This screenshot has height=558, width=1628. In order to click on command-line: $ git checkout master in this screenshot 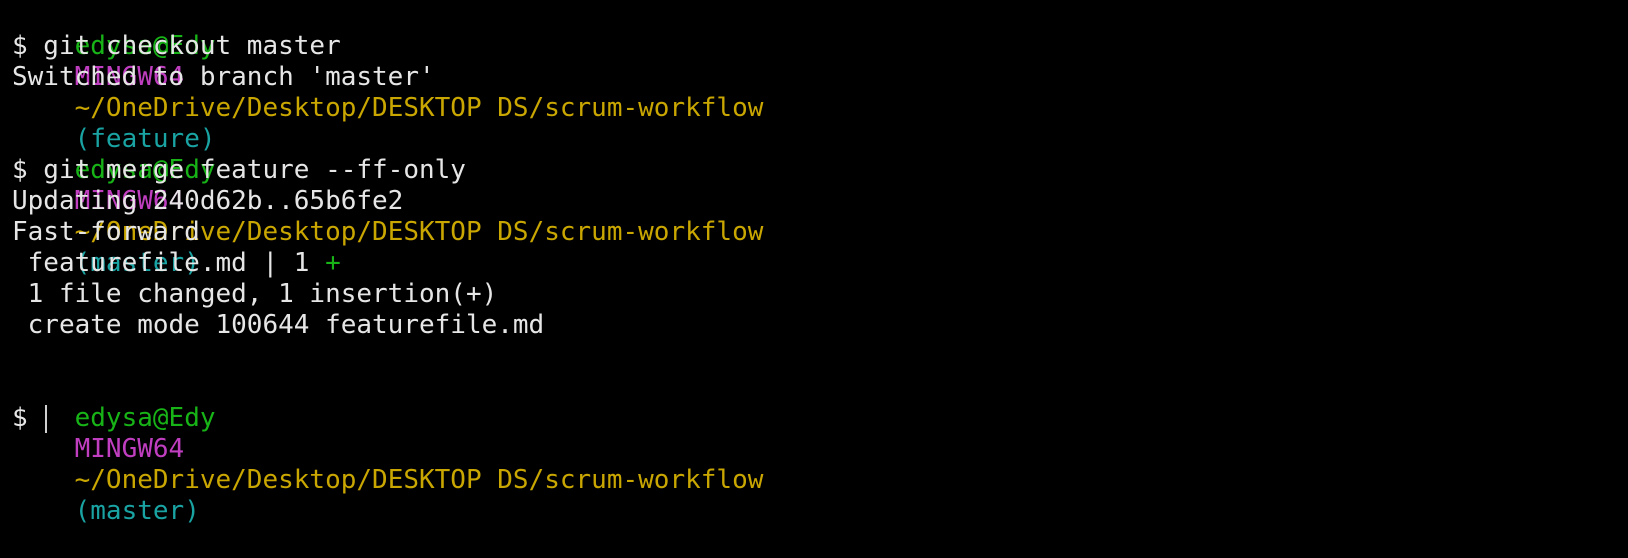, I will do `click(176, 46)`.